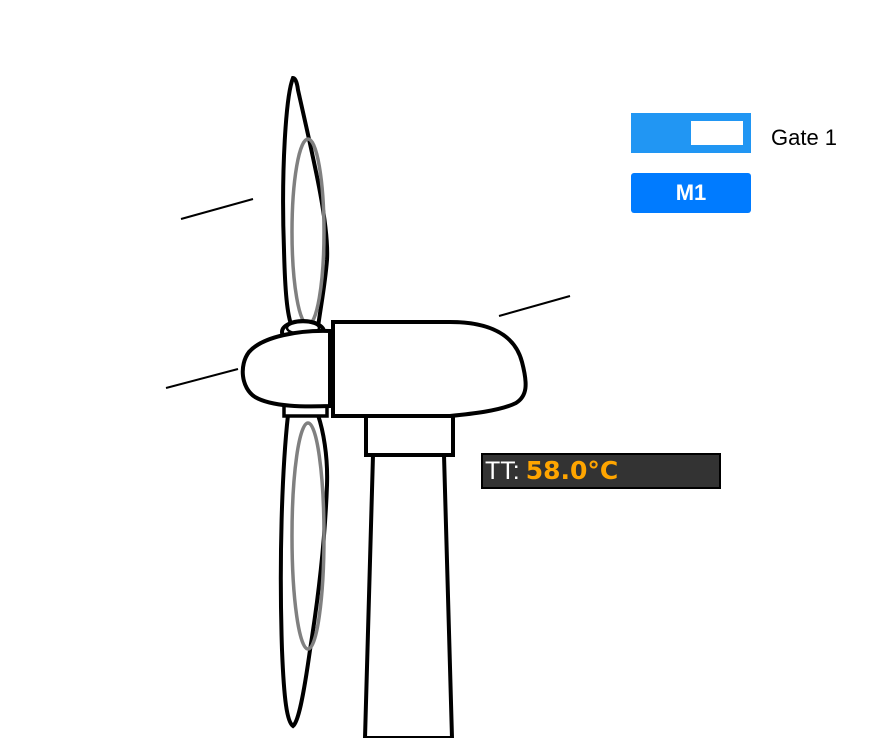 This screenshot has height=738, width=879. I want to click on m1-button: M1, so click(691, 193).